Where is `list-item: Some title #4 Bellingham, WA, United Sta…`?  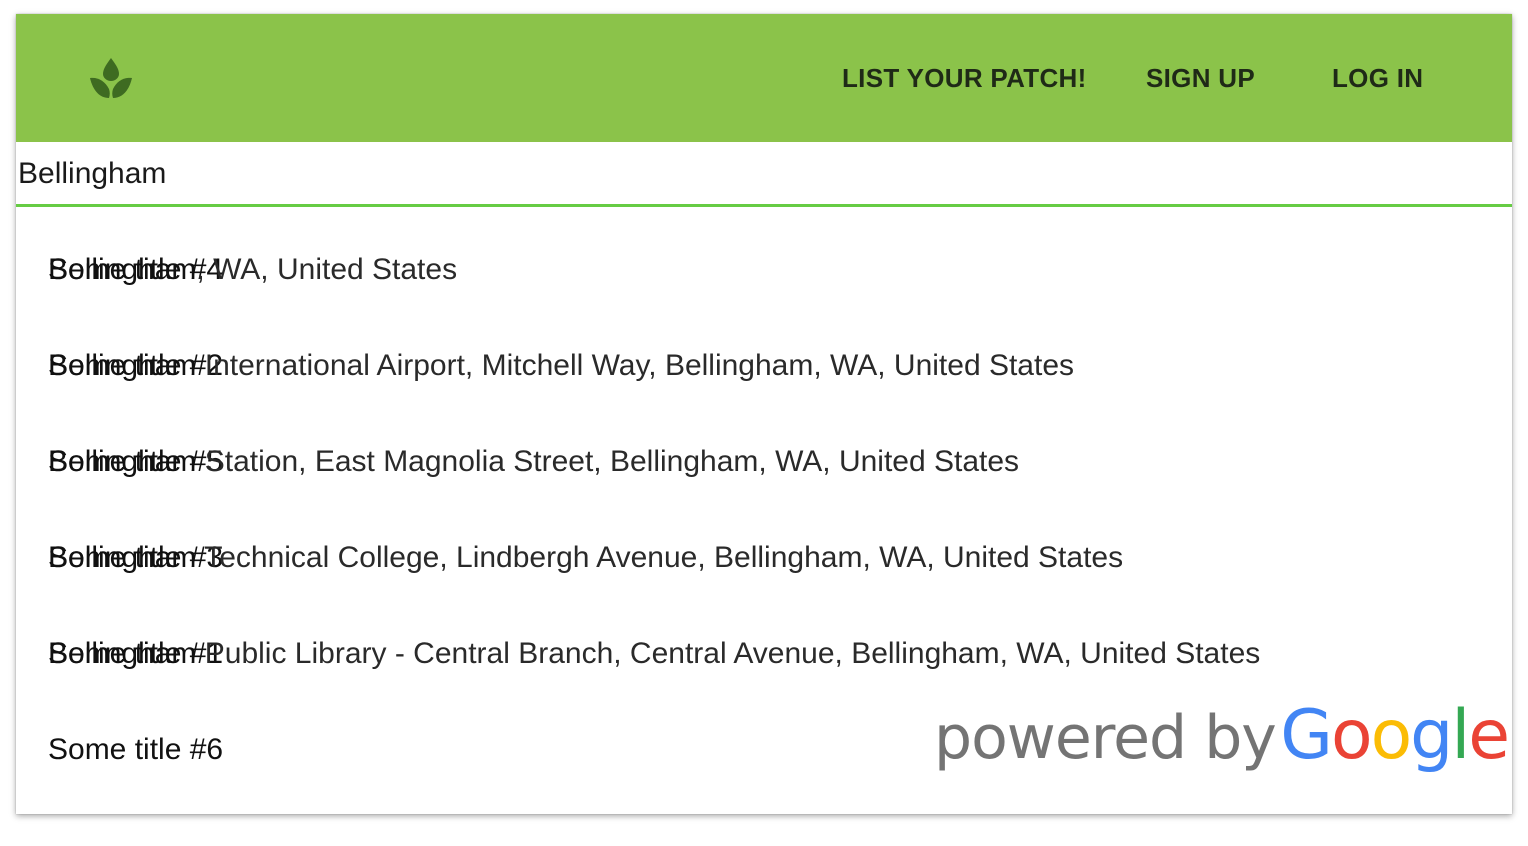 list-item: Some title #4 Bellingham, WA, United Sta… is located at coordinates (758, 270).